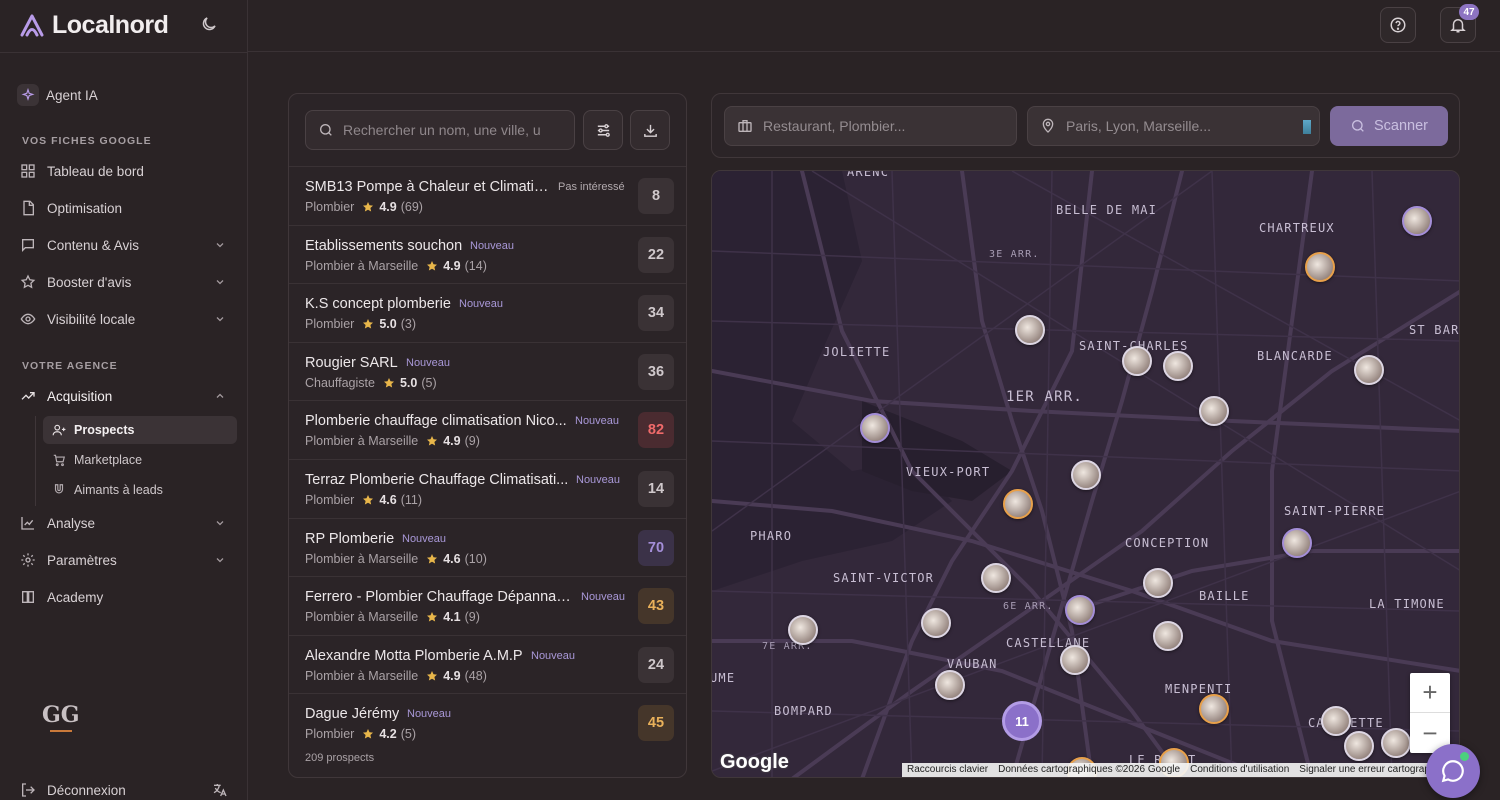  I want to click on logo: Localnord, so click(93, 25).